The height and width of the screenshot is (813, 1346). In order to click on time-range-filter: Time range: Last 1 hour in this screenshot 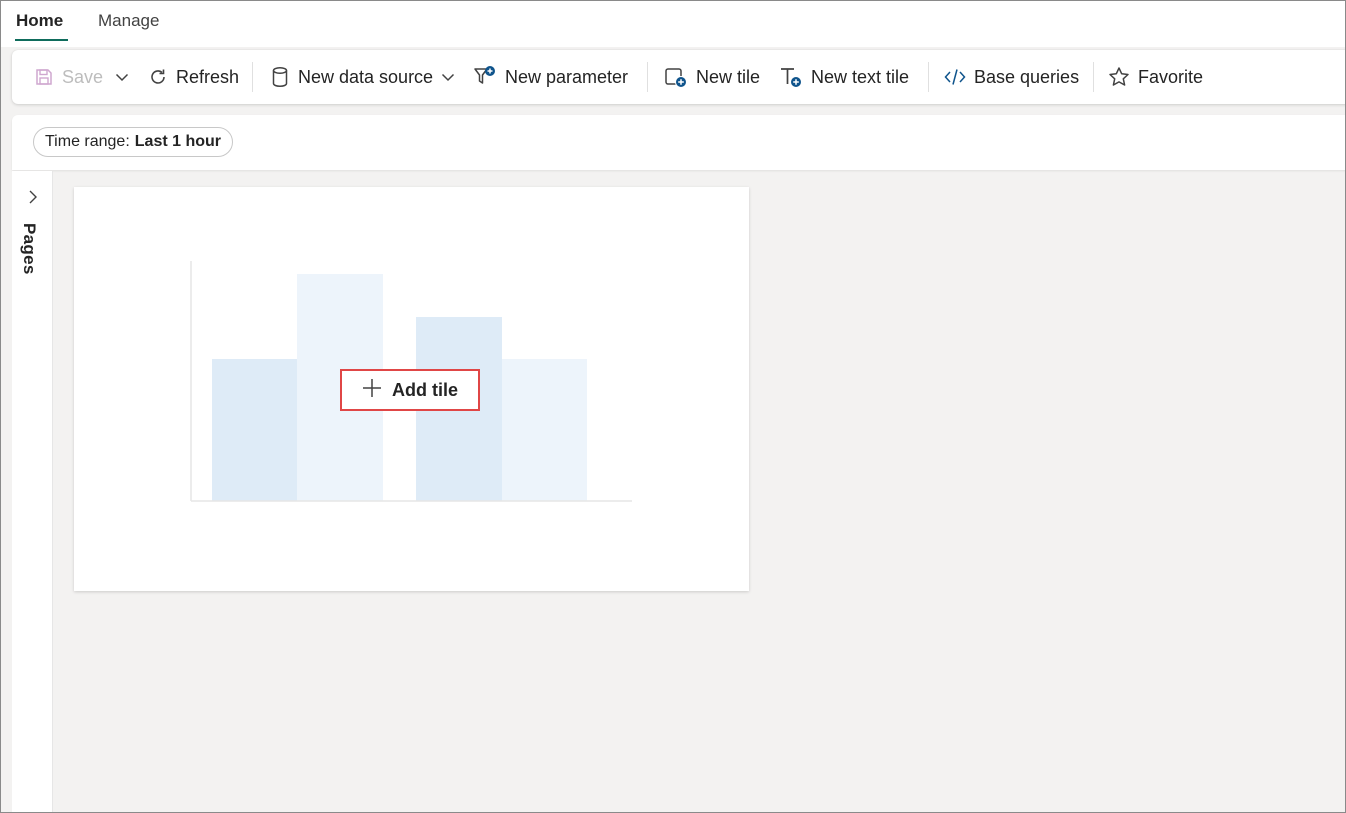, I will do `click(133, 142)`.